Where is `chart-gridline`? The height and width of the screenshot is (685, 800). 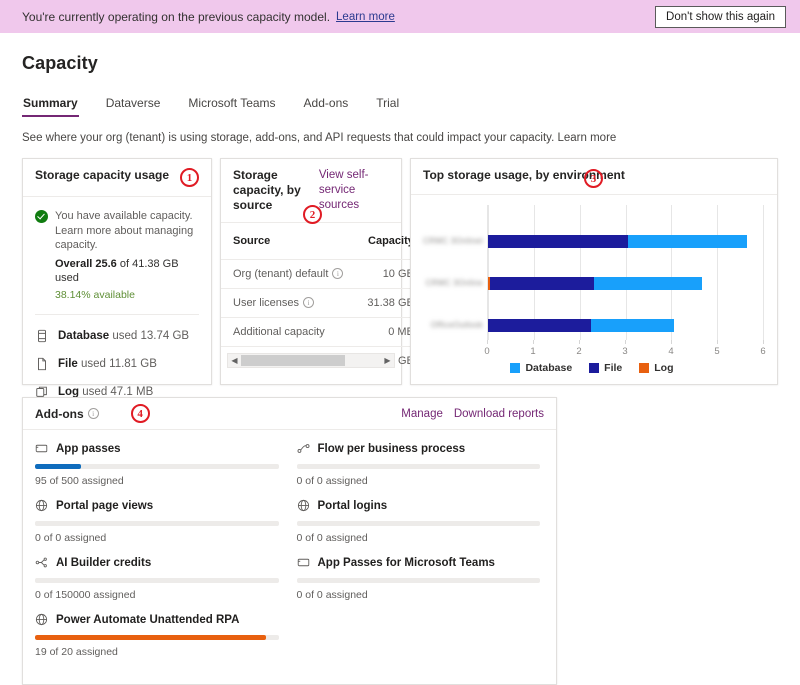
chart-gridline is located at coordinates (763, 272).